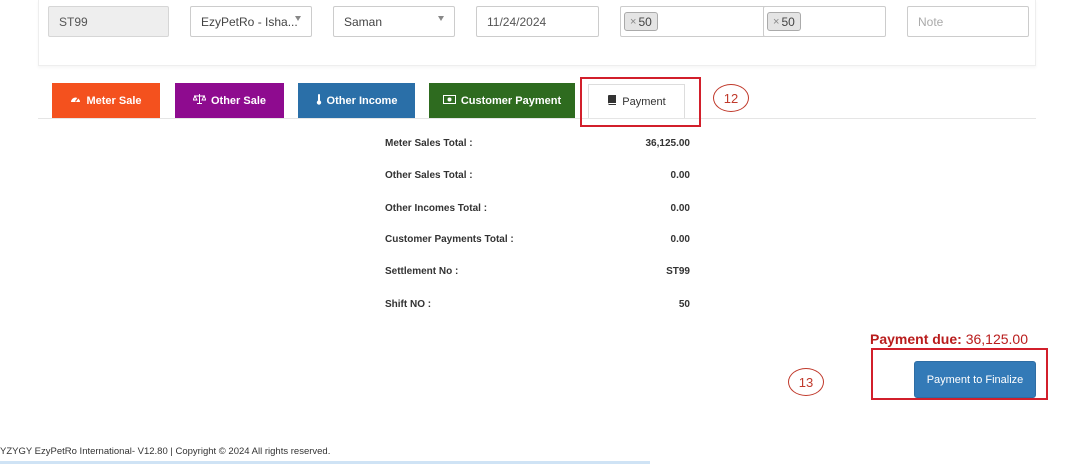  Describe the element at coordinates (429, 175) in the screenshot. I see `summary-label: Other Sales Total :` at that location.